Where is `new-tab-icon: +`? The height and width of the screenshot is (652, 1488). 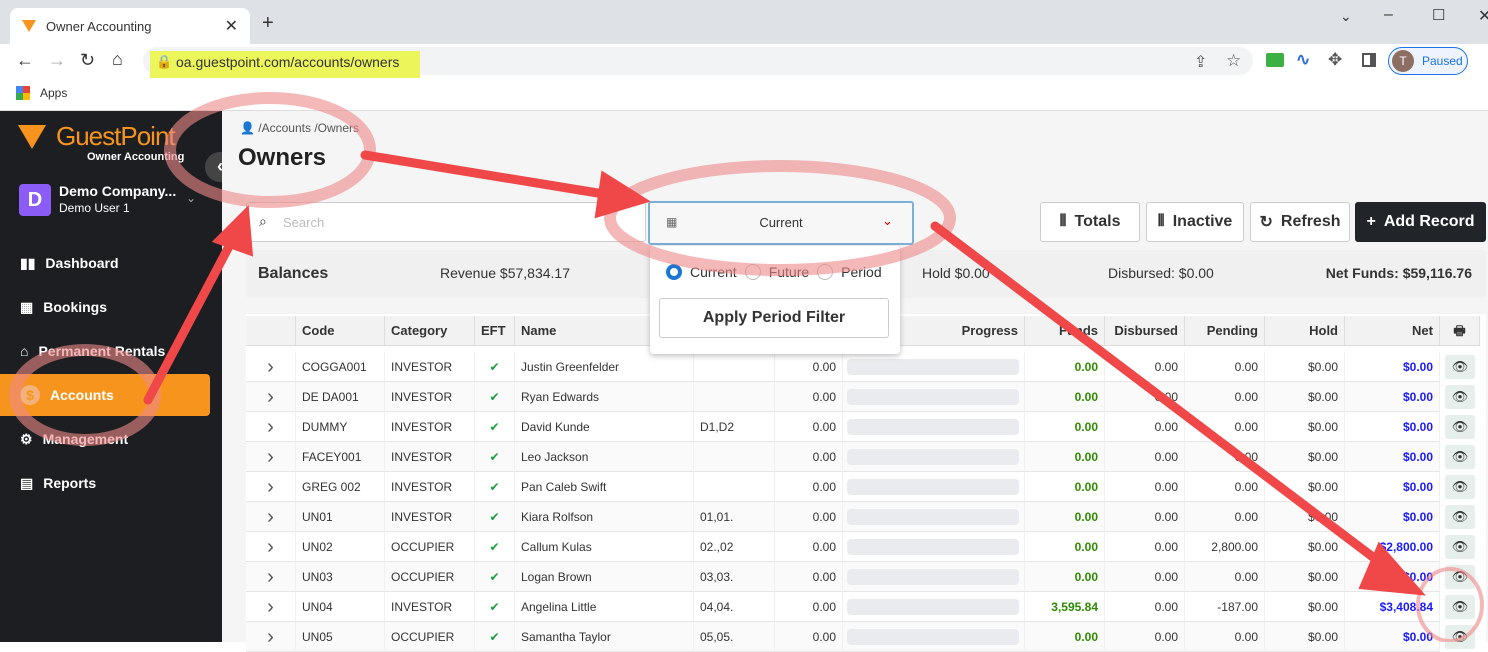 new-tab-icon: + is located at coordinates (268, 23).